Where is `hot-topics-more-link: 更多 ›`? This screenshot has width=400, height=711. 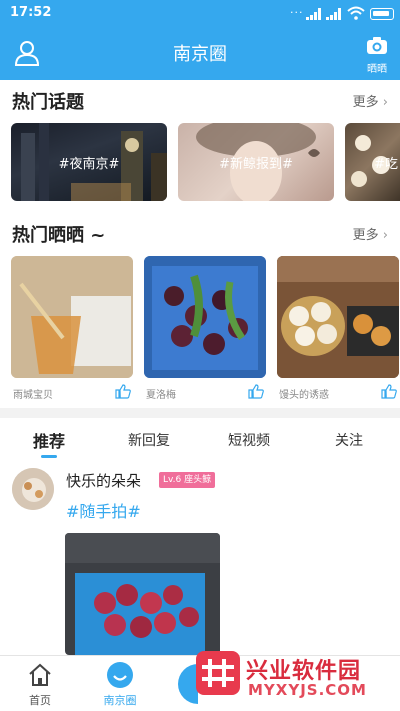
hot-topics-more-link: 更多 › is located at coordinates (370, 100).